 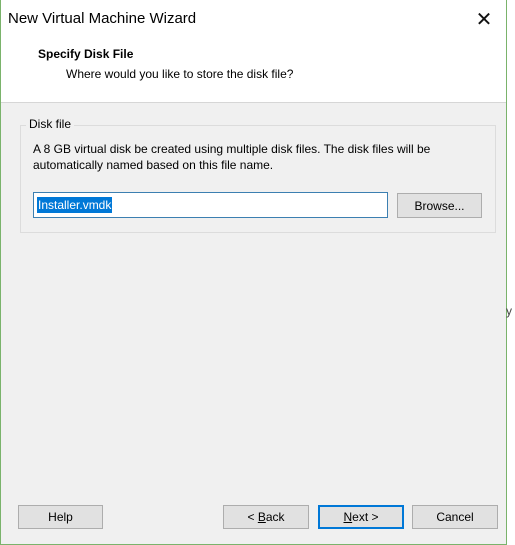 I want to click on back-button: < Back, so click(x=266, y=517).